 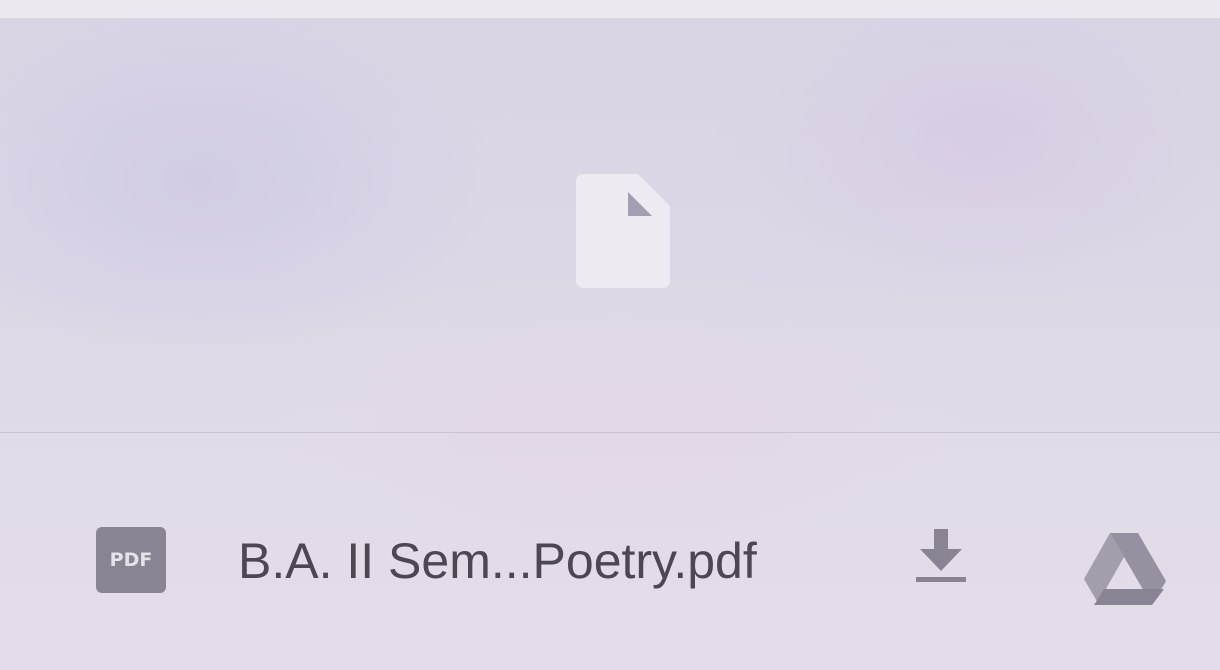 What do you see at coordinates (623, 231) in the screenshot?
I see `generic-file-icon` at bounding box center [623, 231].